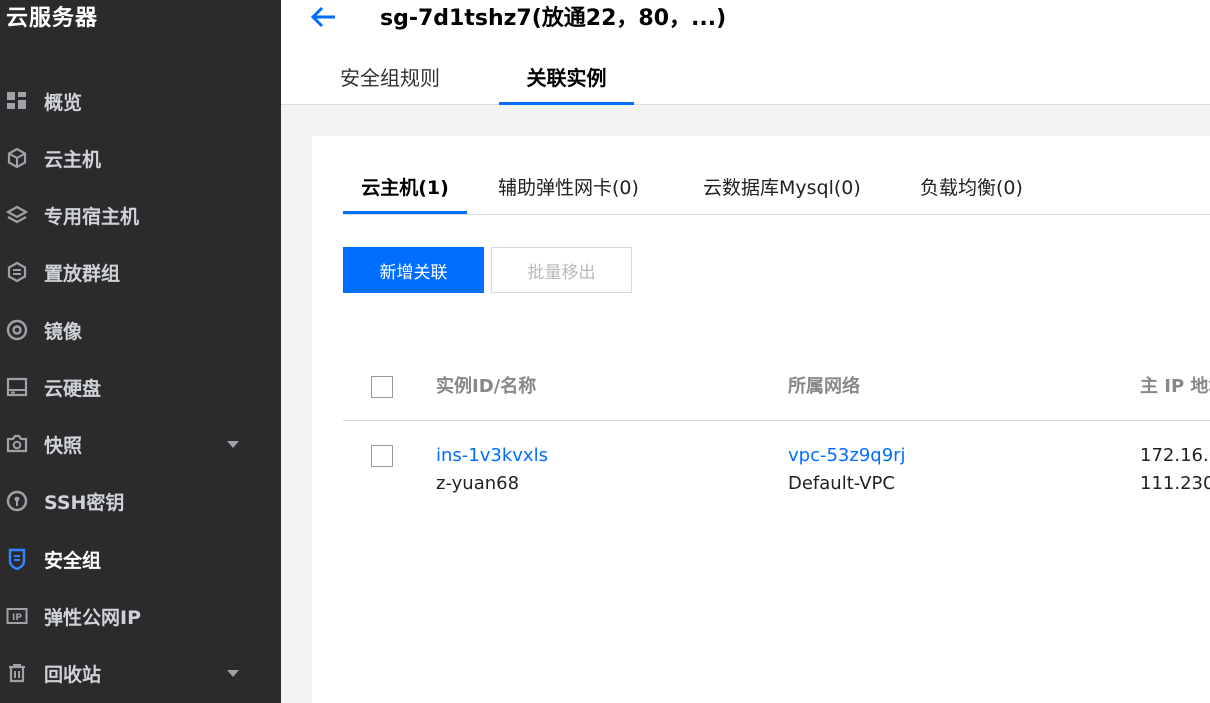  What do you see at coordinates (413, 270) in the screenshot?
I see `add-association-button: 新增关联` at bounding box center [413, 270].